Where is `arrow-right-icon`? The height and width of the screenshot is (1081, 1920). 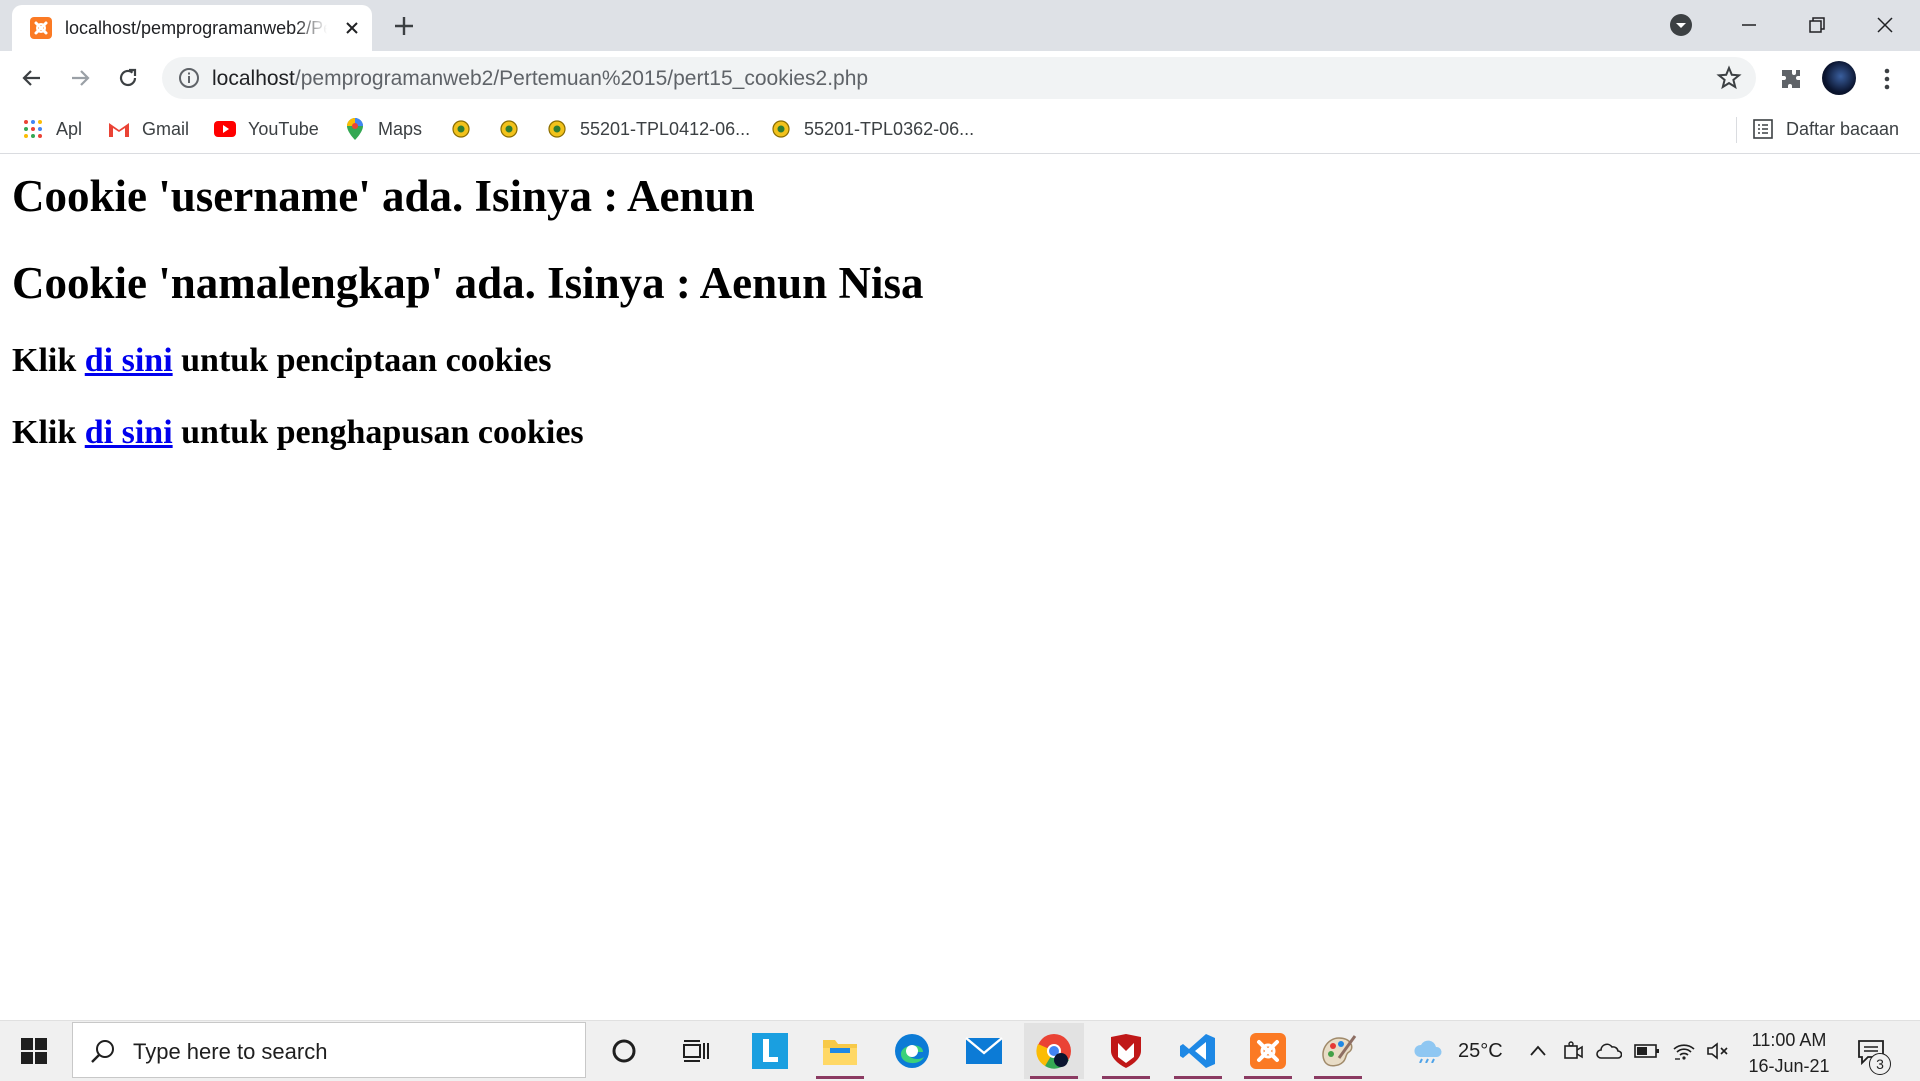
arrow-right-icon is located at coordinates (81, 78).